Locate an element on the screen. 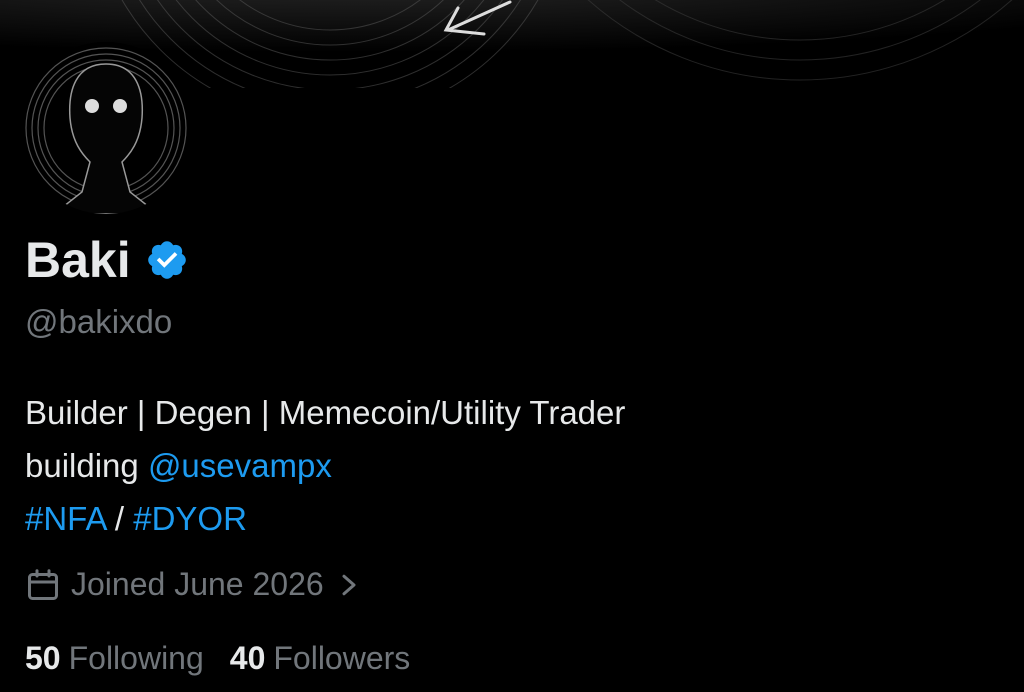 This screenshot has width=1024, height=692. following-count: 50 is located at coordinates (43, 658).